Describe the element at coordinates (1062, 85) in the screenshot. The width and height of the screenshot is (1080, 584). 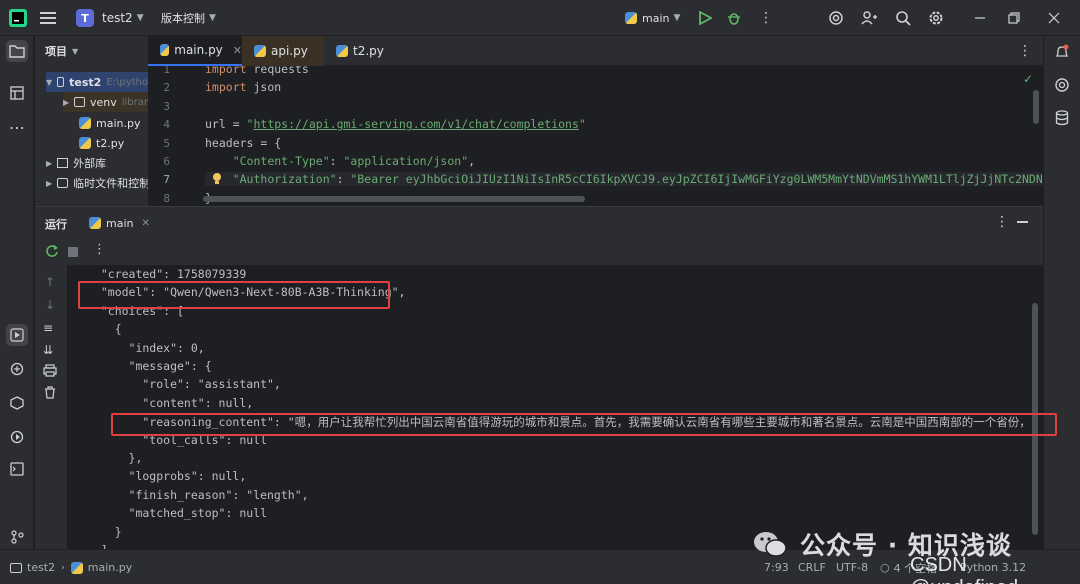
I see `ai-chat-icon` at that location.